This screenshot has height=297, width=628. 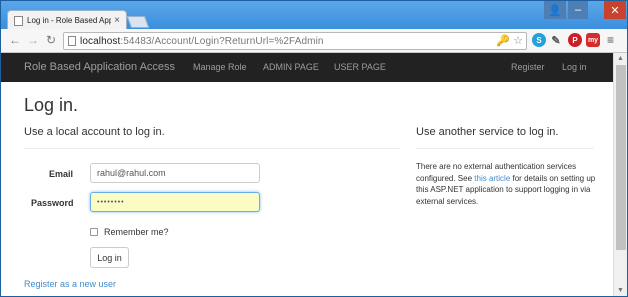 I want to click on password-label: Password, so click(x=52, y=203).